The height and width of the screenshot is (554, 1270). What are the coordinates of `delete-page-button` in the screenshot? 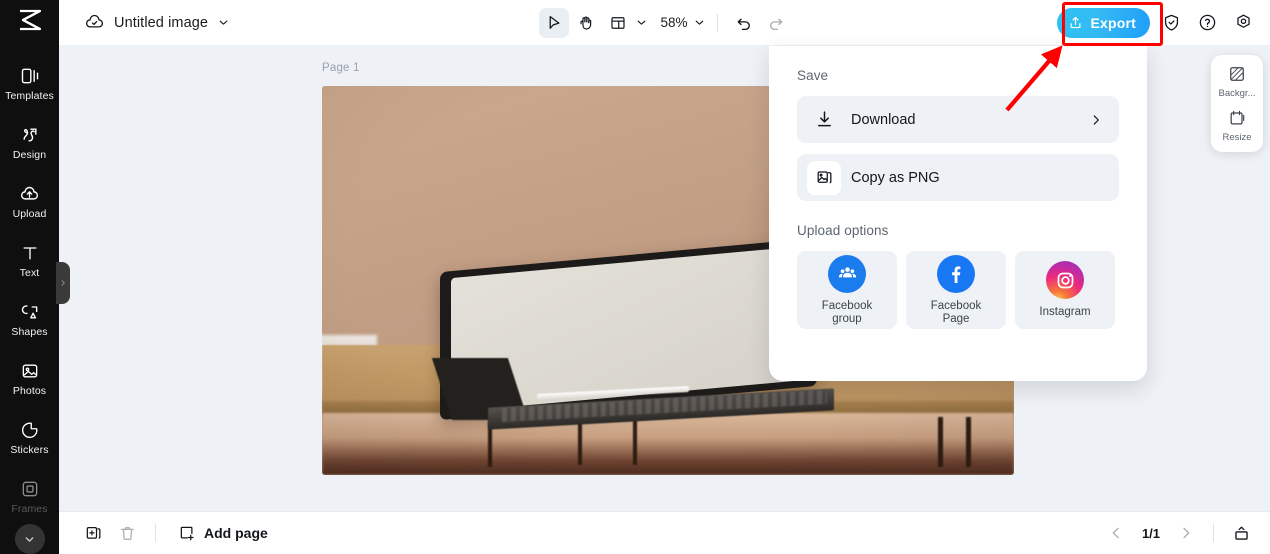 It's located at (127, 533).